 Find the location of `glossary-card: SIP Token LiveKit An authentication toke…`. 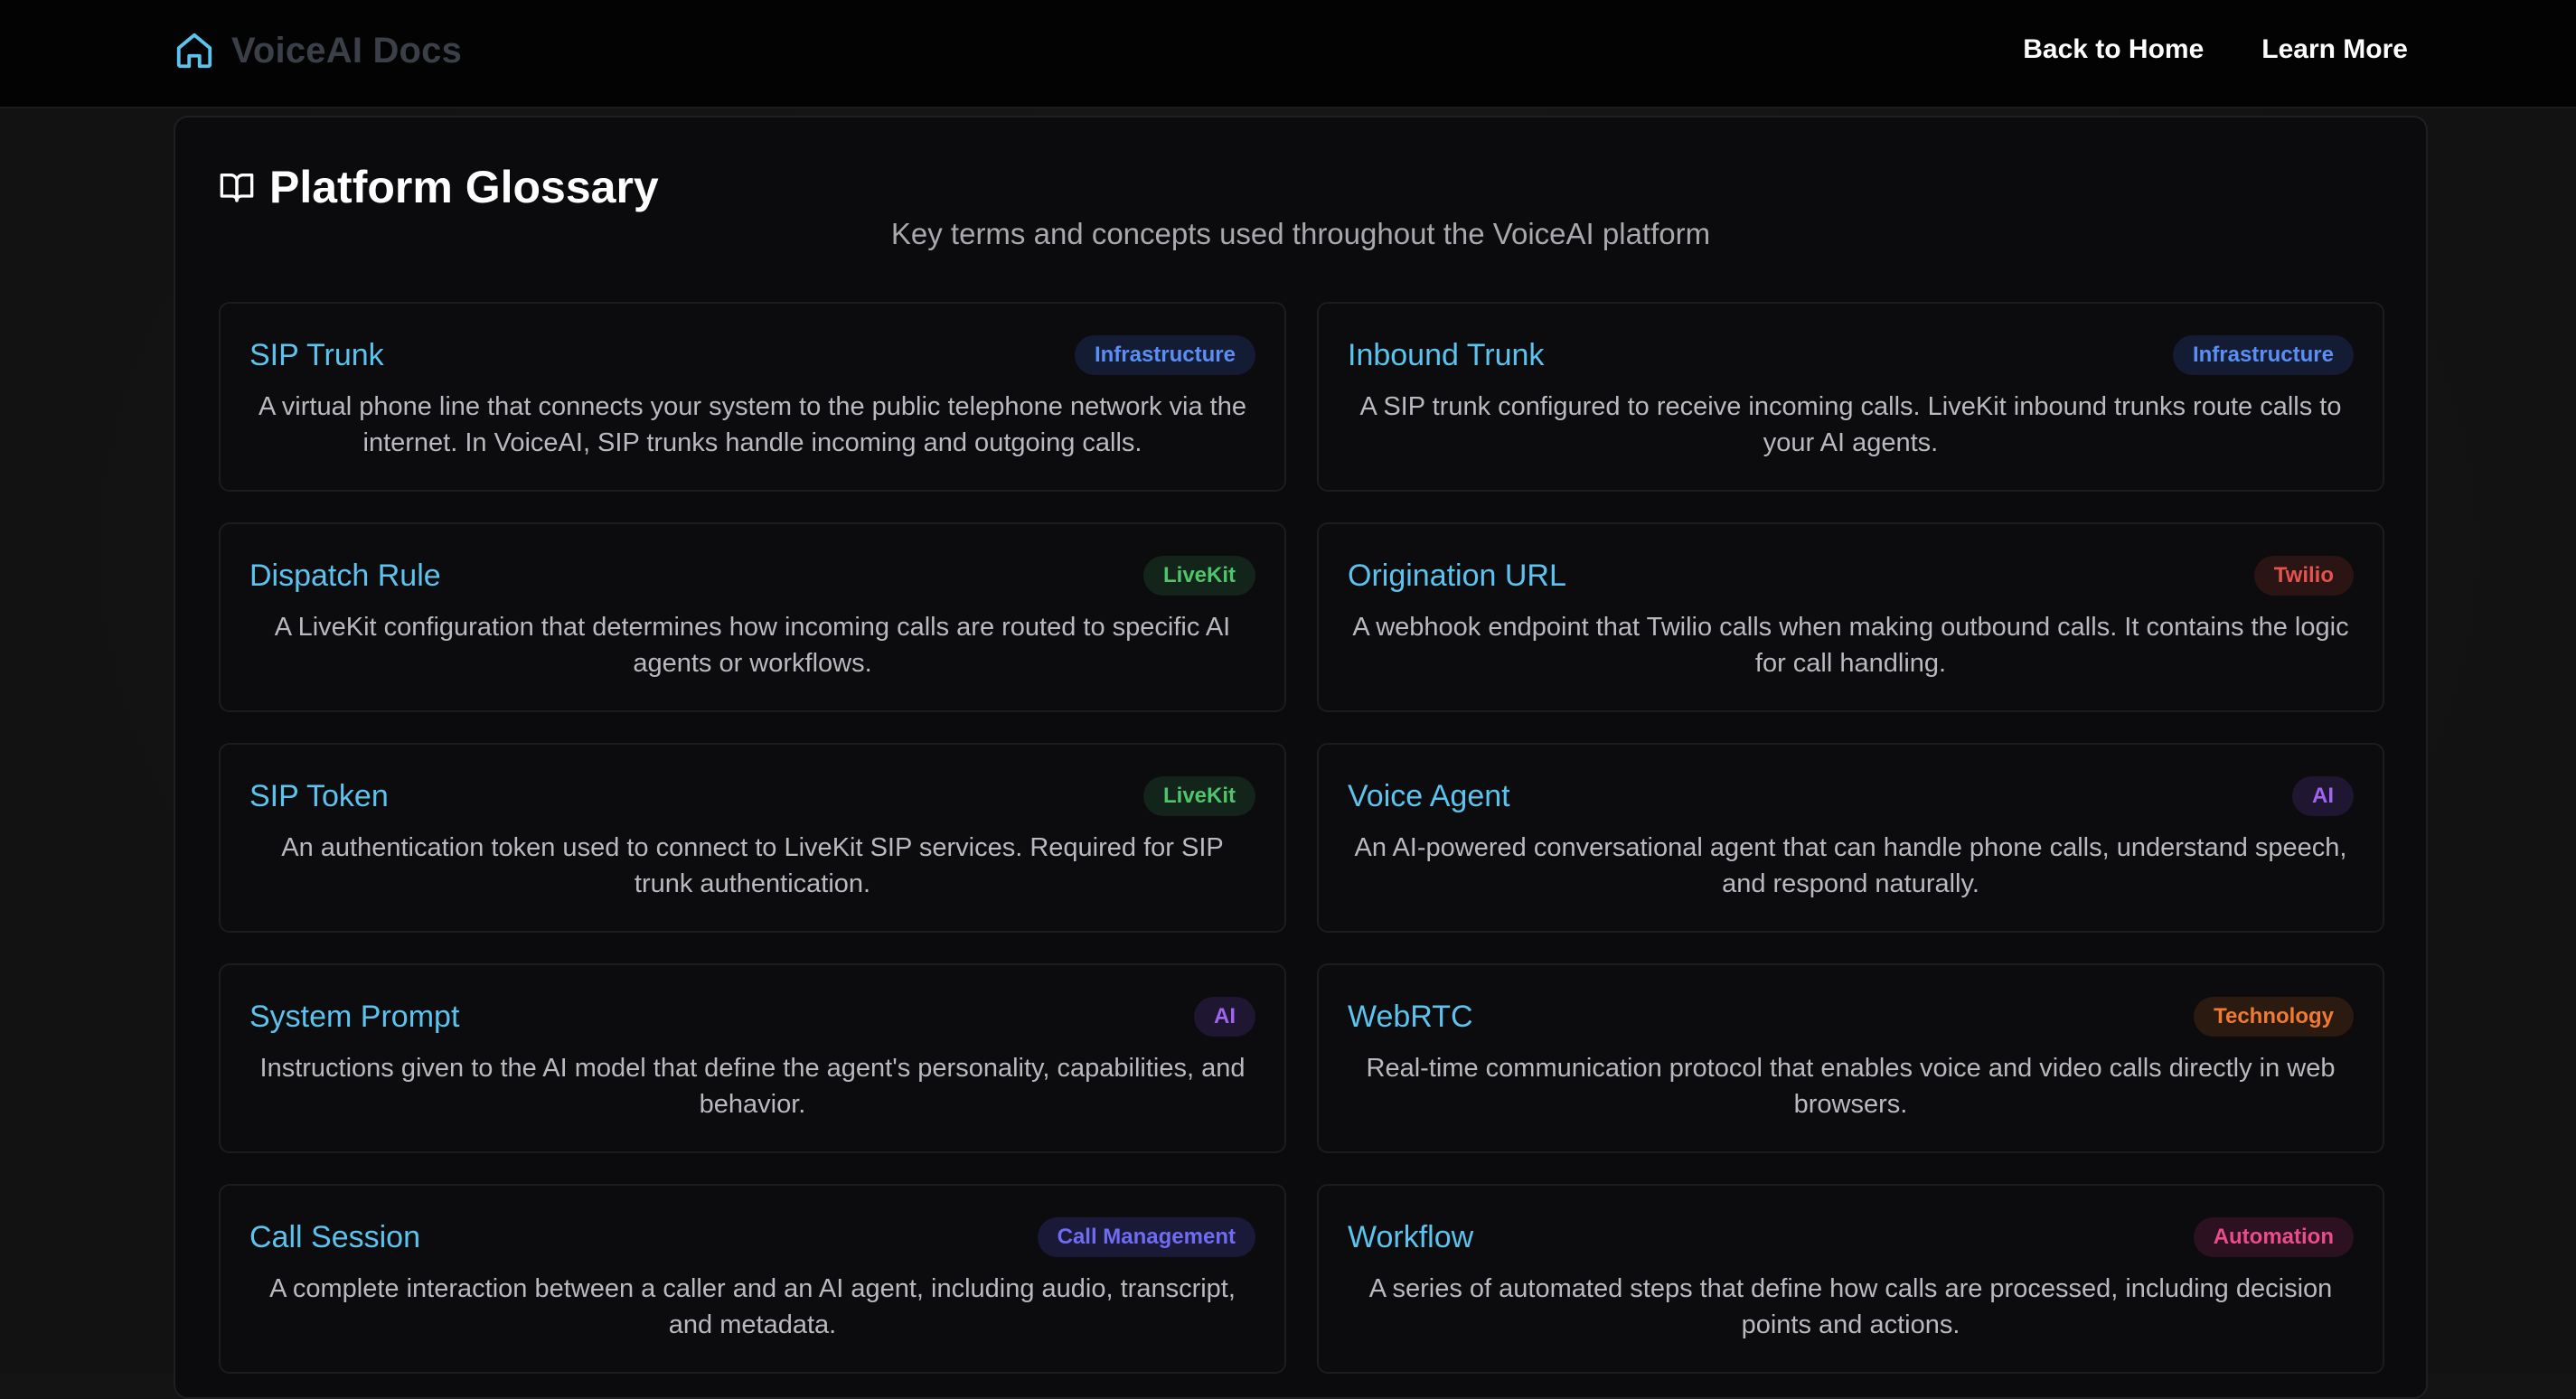

glossary-card: SIP Token LiveKit An authentication toke… is located at coordinates (752, 838).